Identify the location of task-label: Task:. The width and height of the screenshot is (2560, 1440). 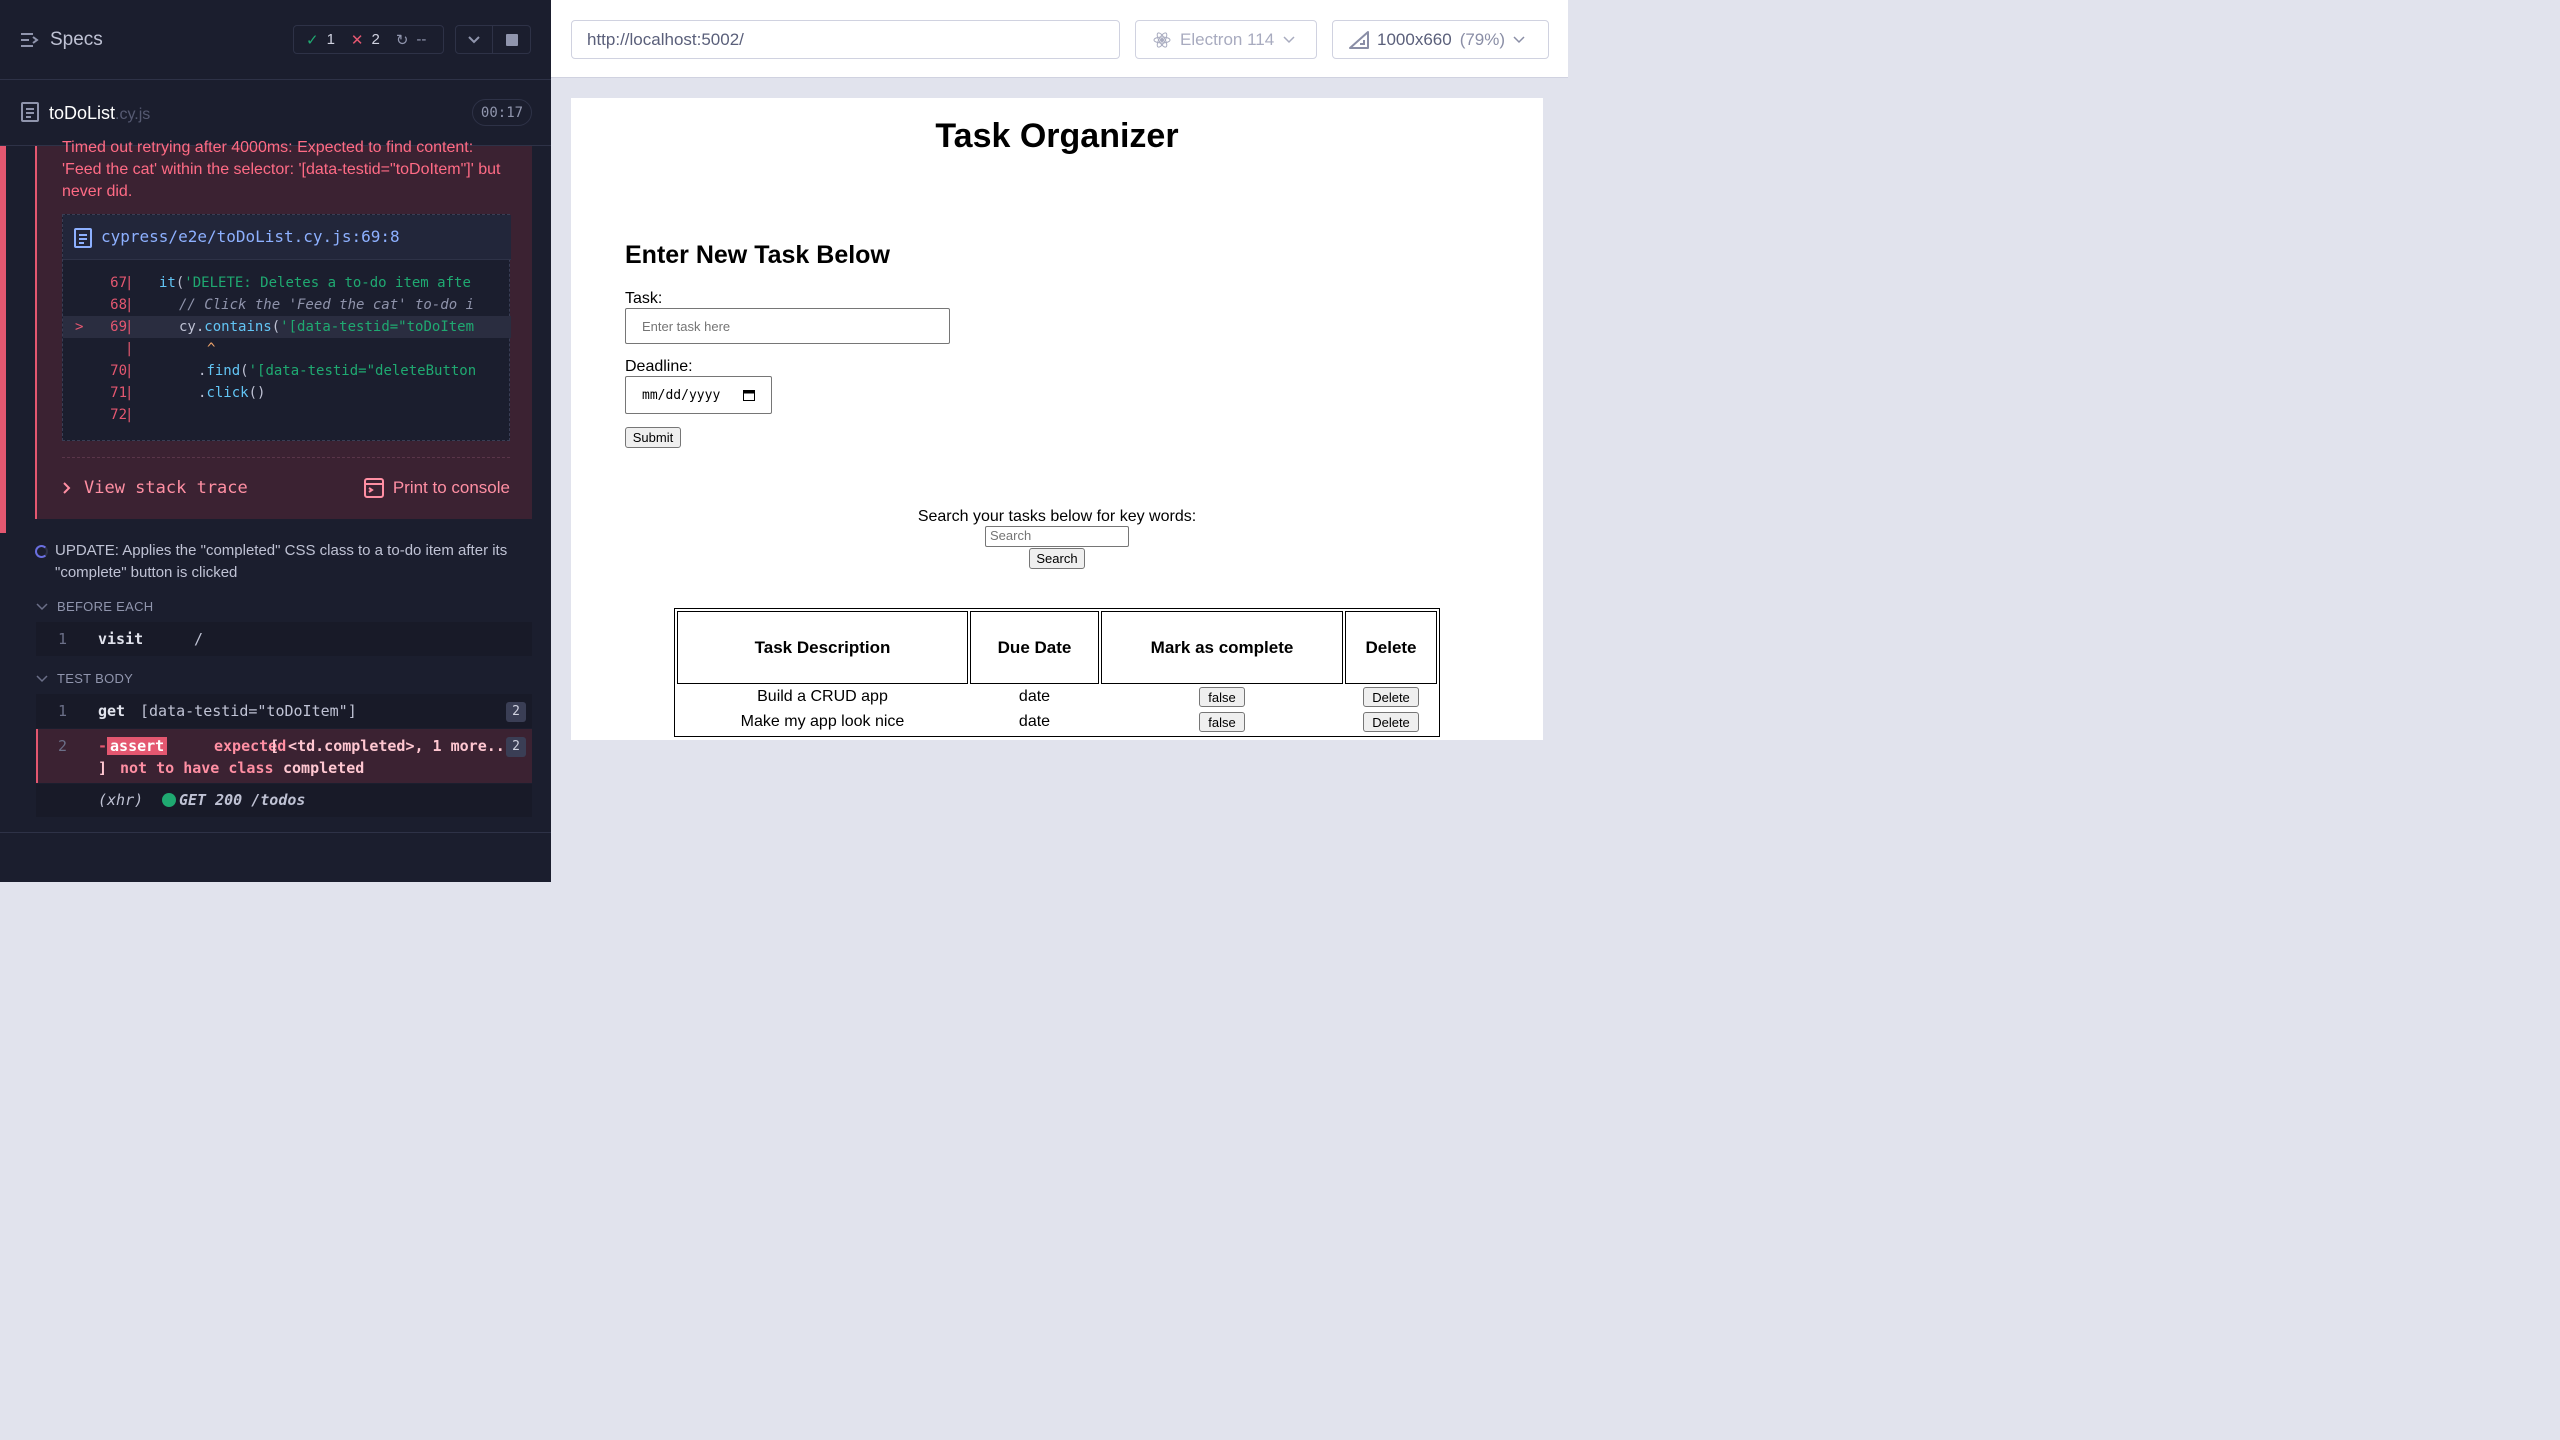
(644, 298).